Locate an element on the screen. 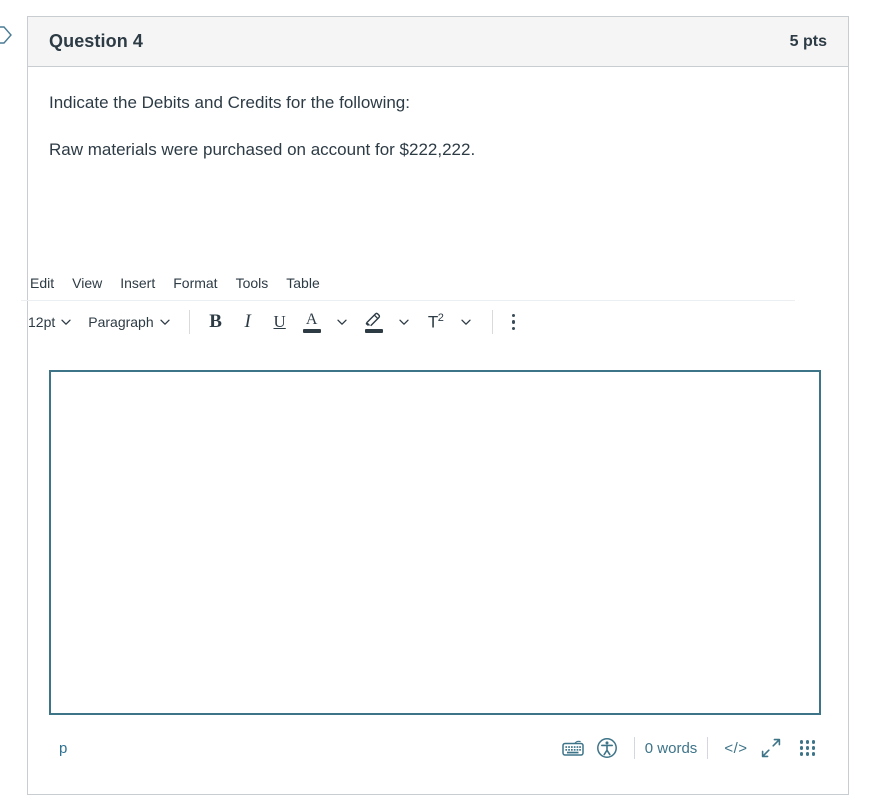 The image size is (869, 808). question-header: Question 4 5 pts is located at coordinates (438, 42).